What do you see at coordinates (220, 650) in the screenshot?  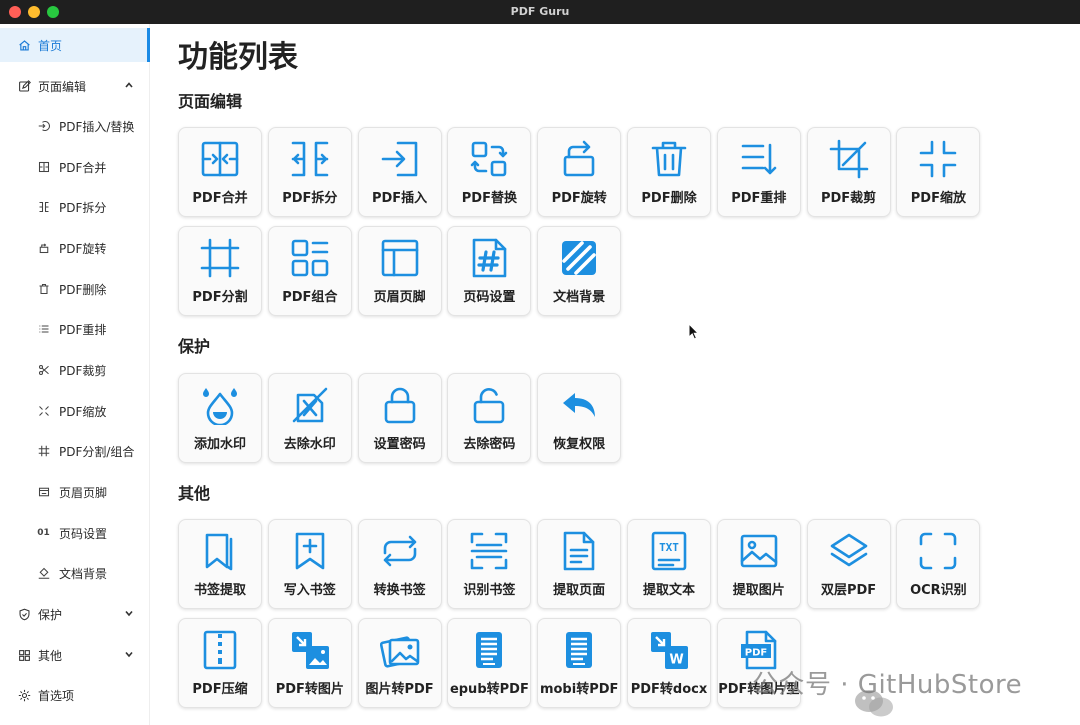 I see `zip-icon` at bounding box center [220, 650].